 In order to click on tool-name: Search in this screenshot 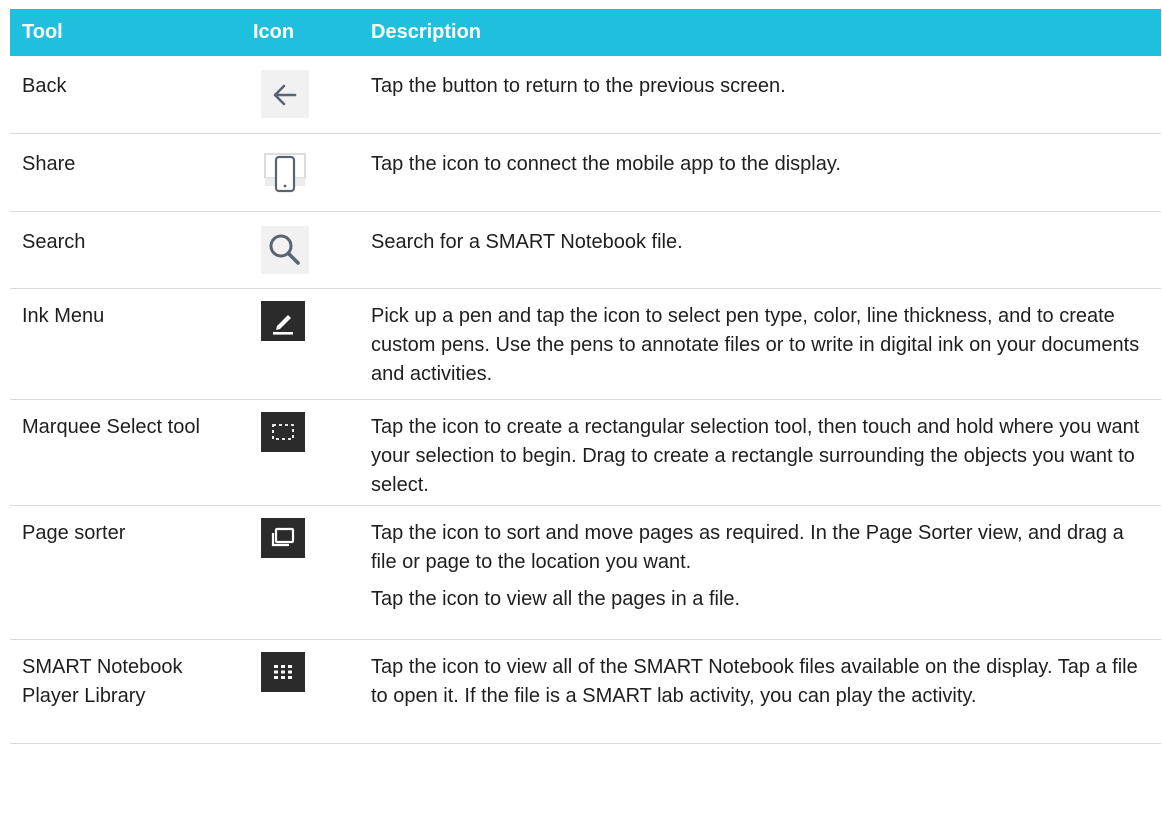, I will do `click(54, 241)`.